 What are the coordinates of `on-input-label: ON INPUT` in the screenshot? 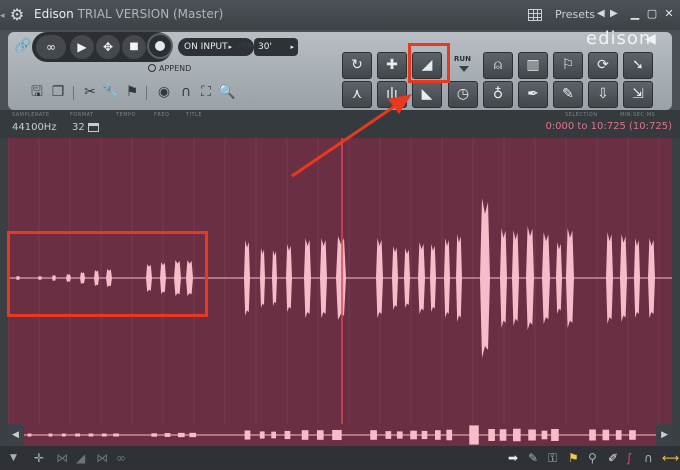 It's located at (206, 47).